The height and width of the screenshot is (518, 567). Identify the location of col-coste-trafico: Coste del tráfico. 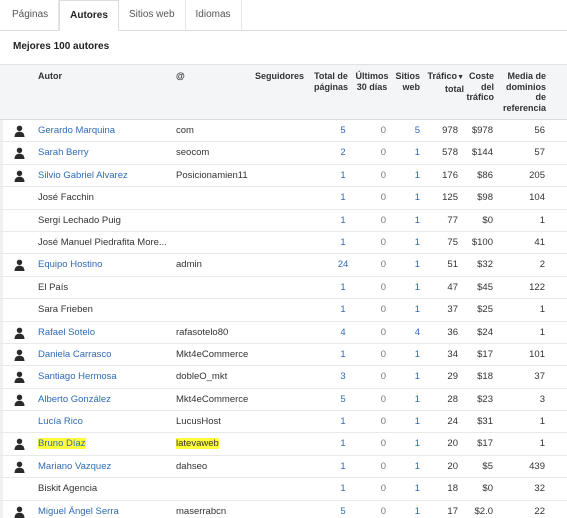
(478, 87).